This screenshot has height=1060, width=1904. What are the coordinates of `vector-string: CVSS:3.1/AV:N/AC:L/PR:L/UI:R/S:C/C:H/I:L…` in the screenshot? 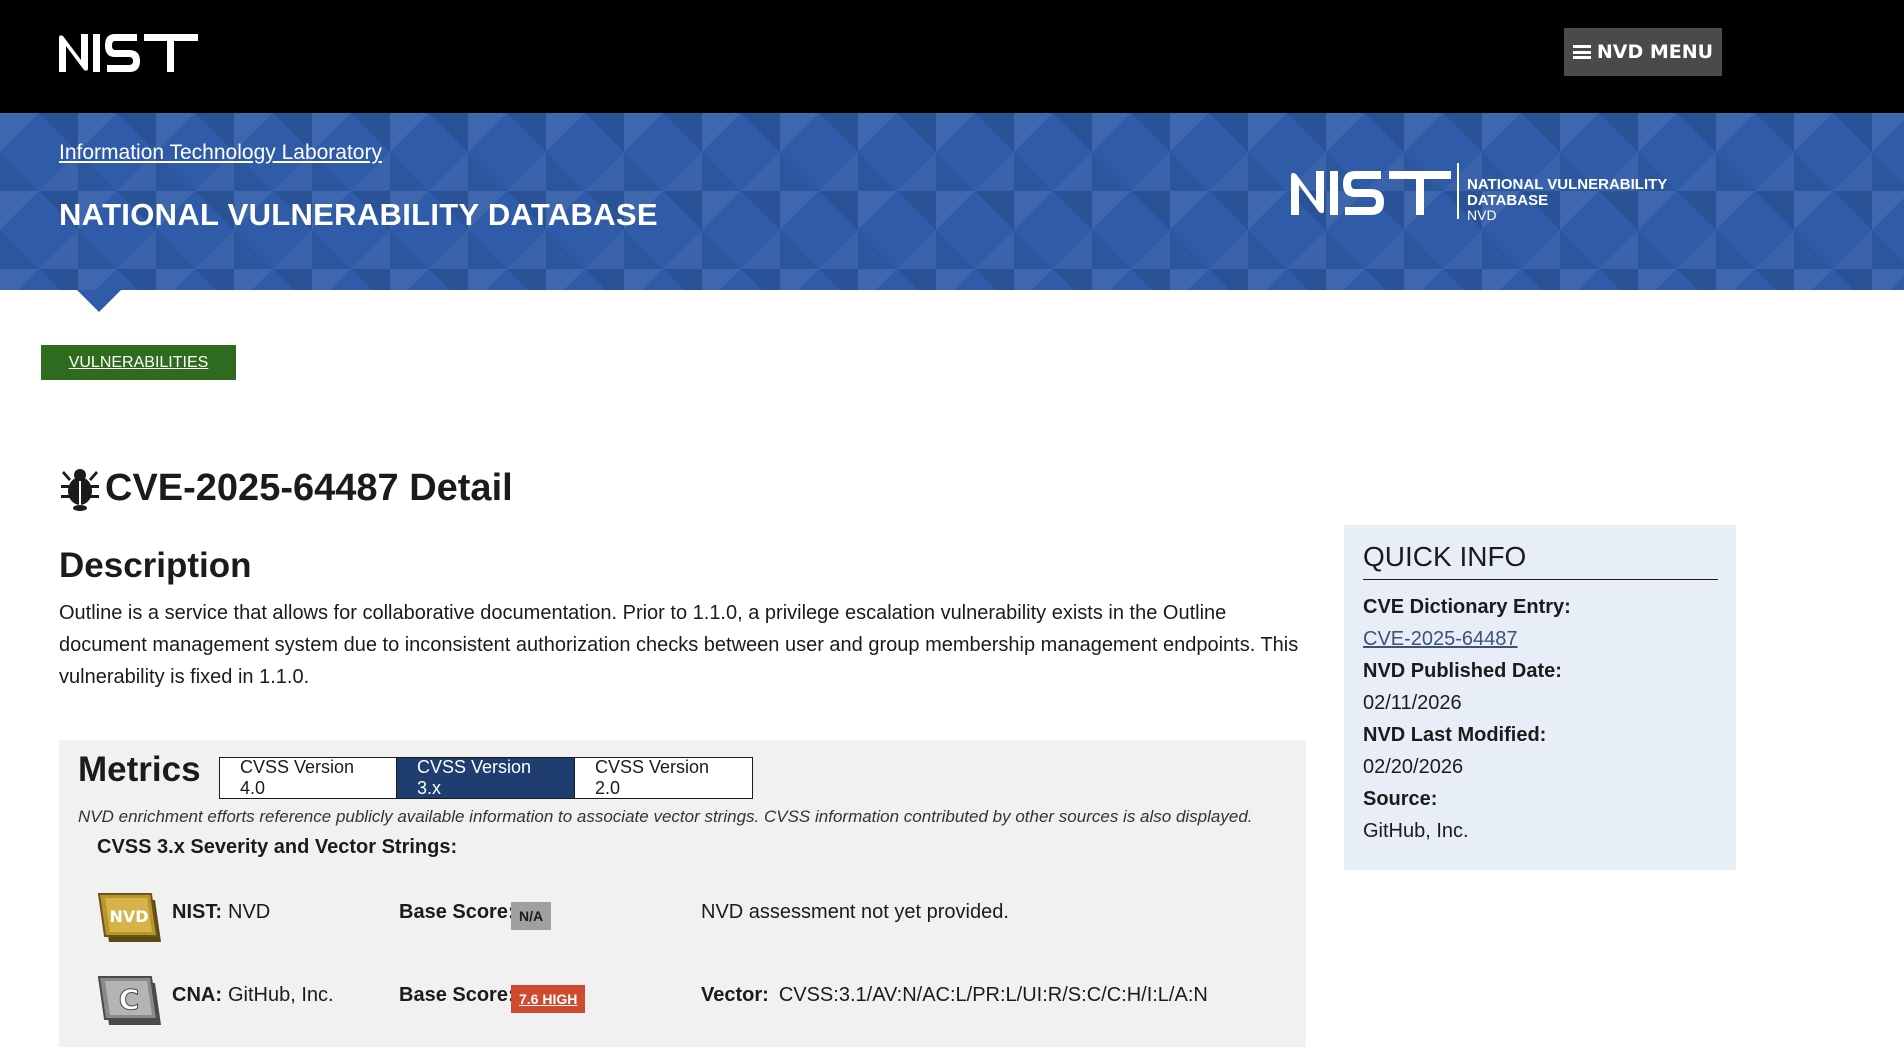 It's located at (993, 995).